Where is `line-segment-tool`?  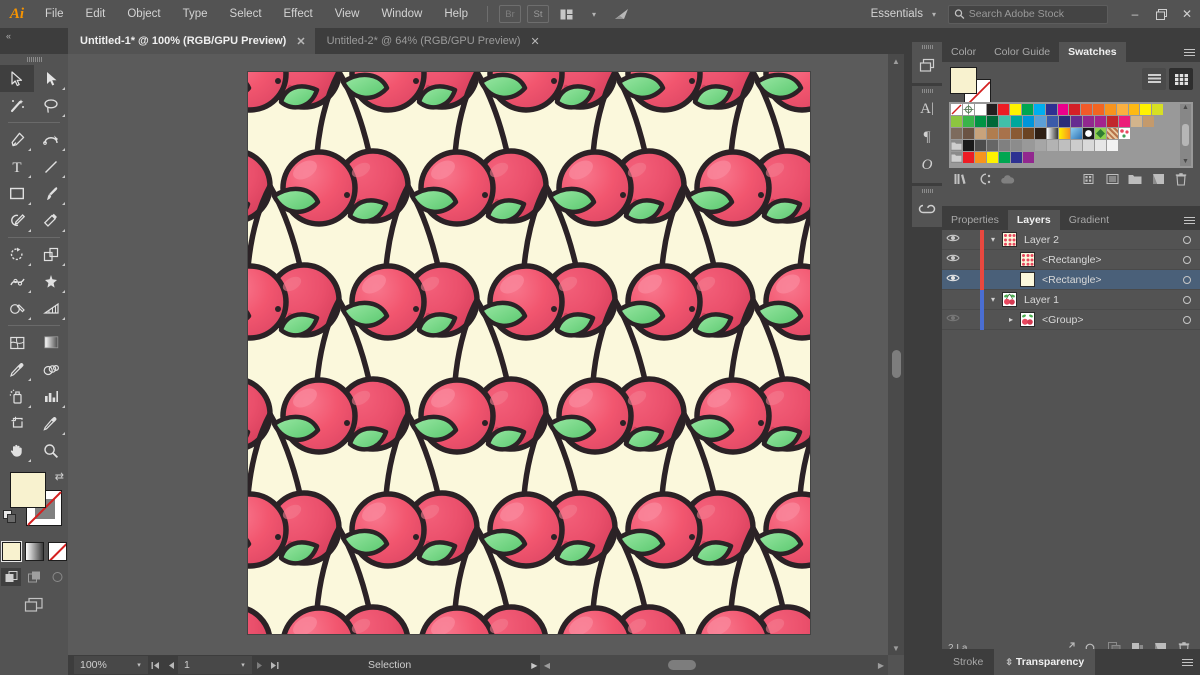 line-segment-tool is located at coordinates (51, 166).